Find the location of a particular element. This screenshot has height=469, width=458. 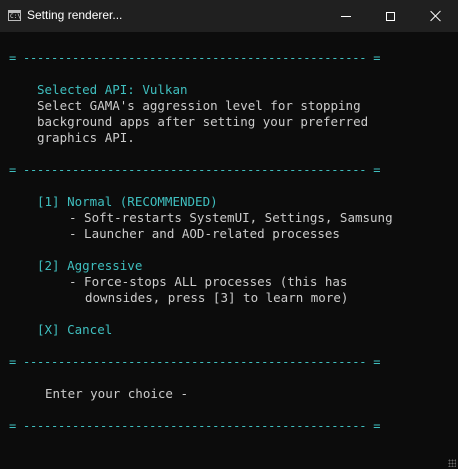

maximize-icon is located at coordinates (390, 16).